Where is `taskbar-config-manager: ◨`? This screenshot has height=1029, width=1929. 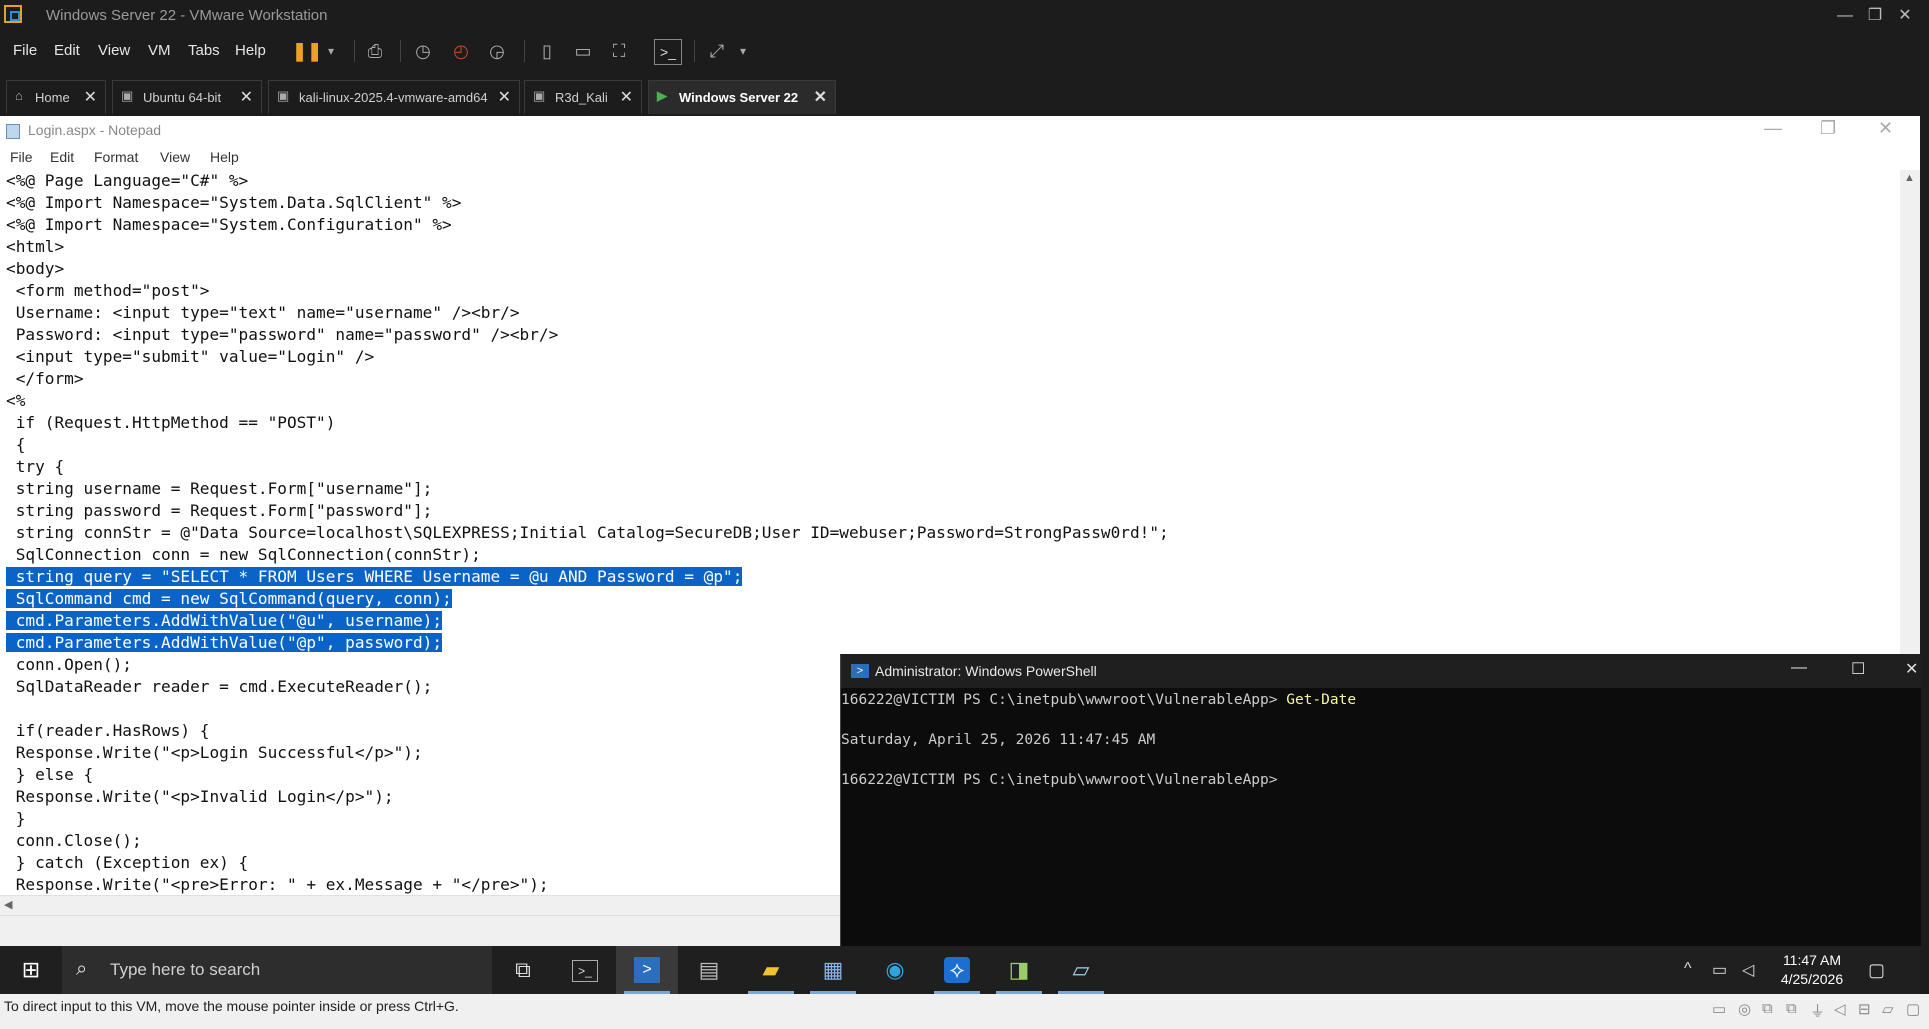
taskbar-config-manager: ◨ is located at coordinates (1019, 970).